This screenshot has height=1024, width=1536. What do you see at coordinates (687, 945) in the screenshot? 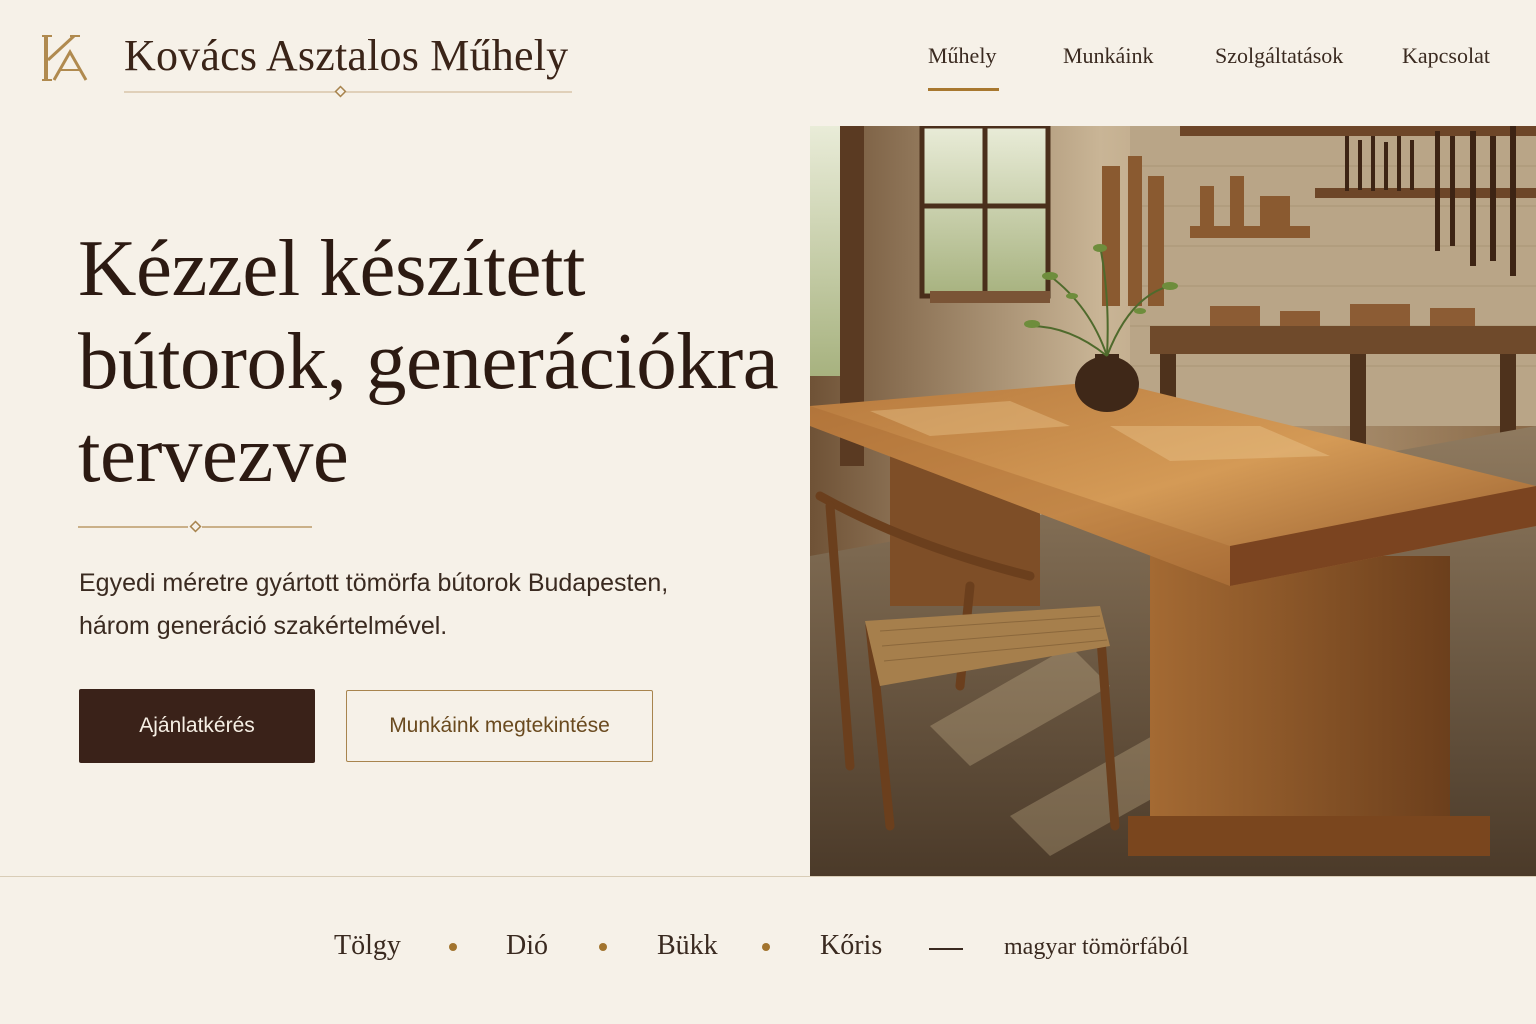
I see `wood-item-bukk: Bükk` at bounding box center [687, 945].